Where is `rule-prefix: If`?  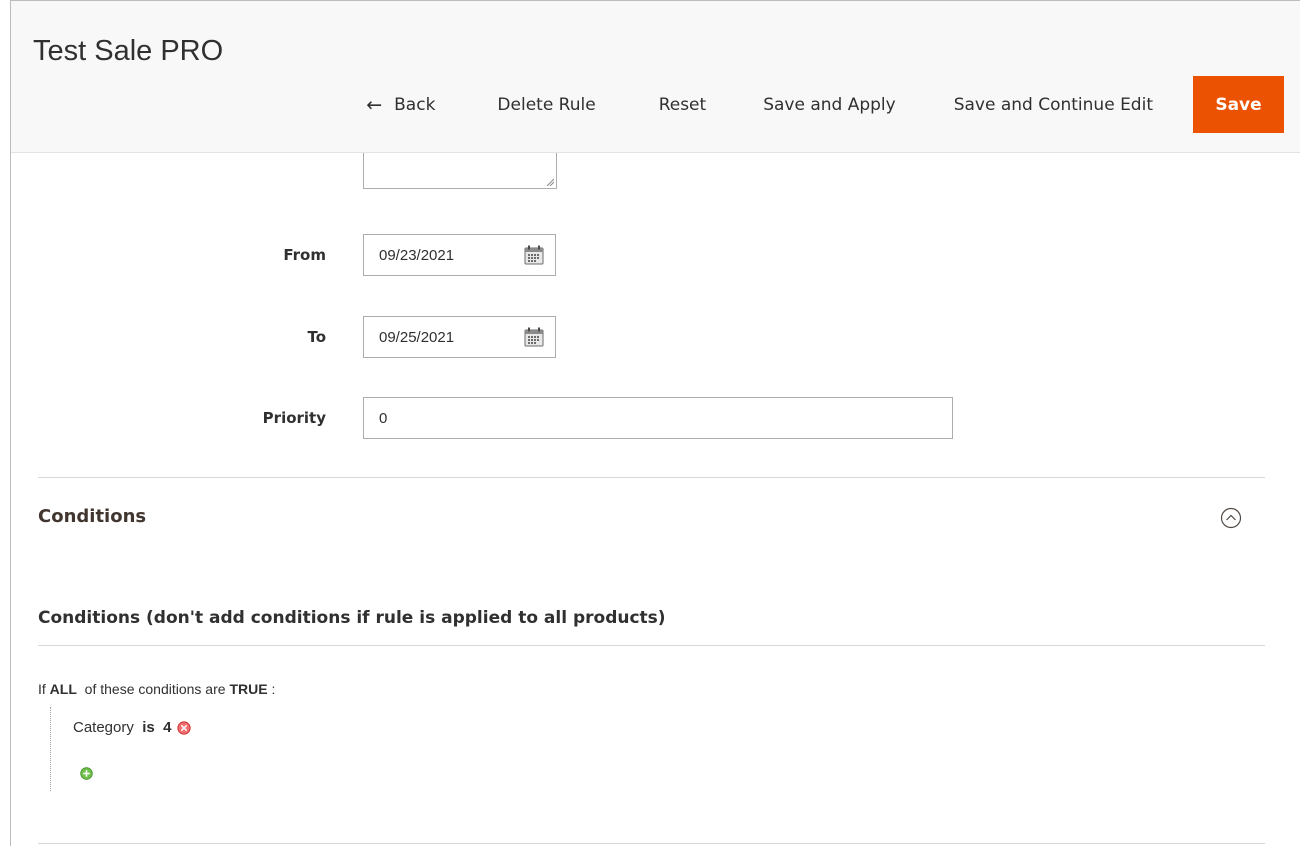
rule-prefix: If is located at coordinates (42, 689).